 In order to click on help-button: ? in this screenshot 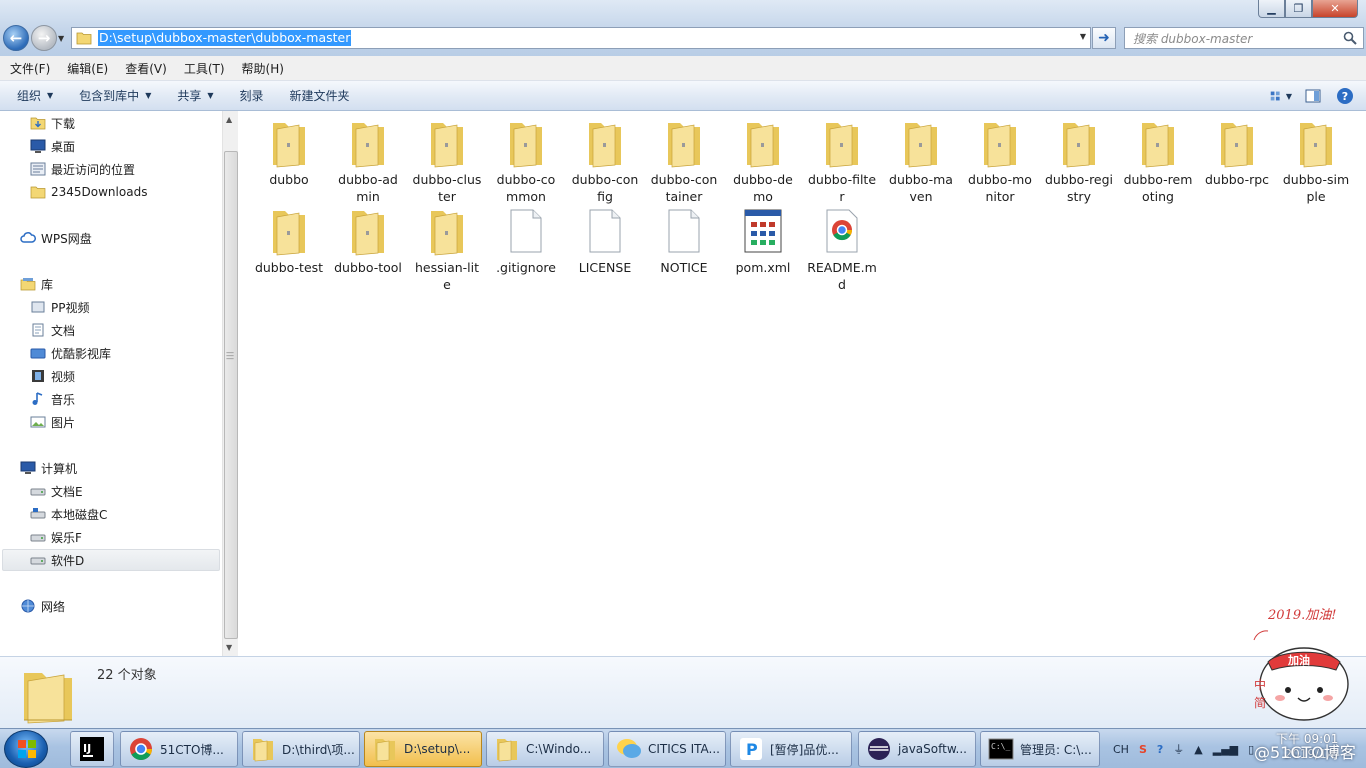, I will do `click(1345, 96)`.